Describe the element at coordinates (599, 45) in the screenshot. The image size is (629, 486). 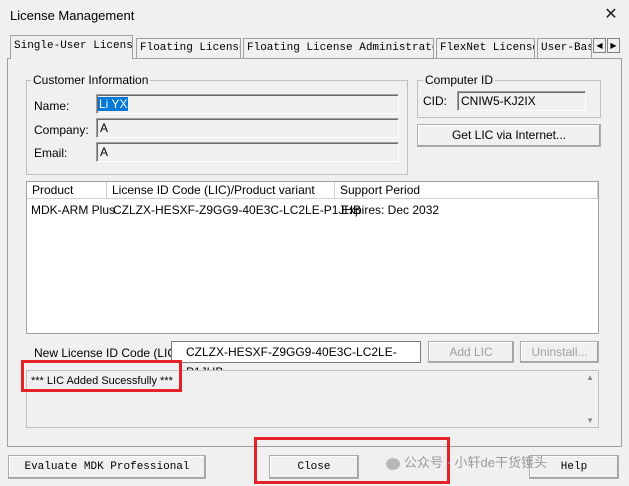
I see `tab-scroll-left-icon: ◀` at that location.